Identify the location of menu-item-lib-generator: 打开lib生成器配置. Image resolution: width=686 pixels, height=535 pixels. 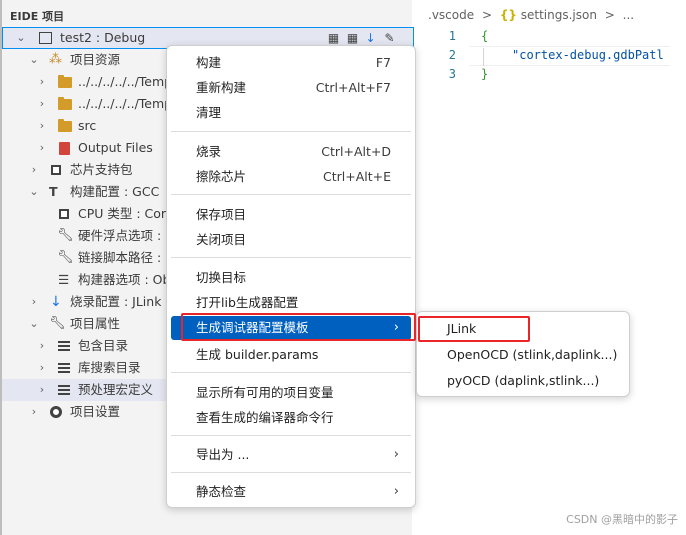
(291, 303).